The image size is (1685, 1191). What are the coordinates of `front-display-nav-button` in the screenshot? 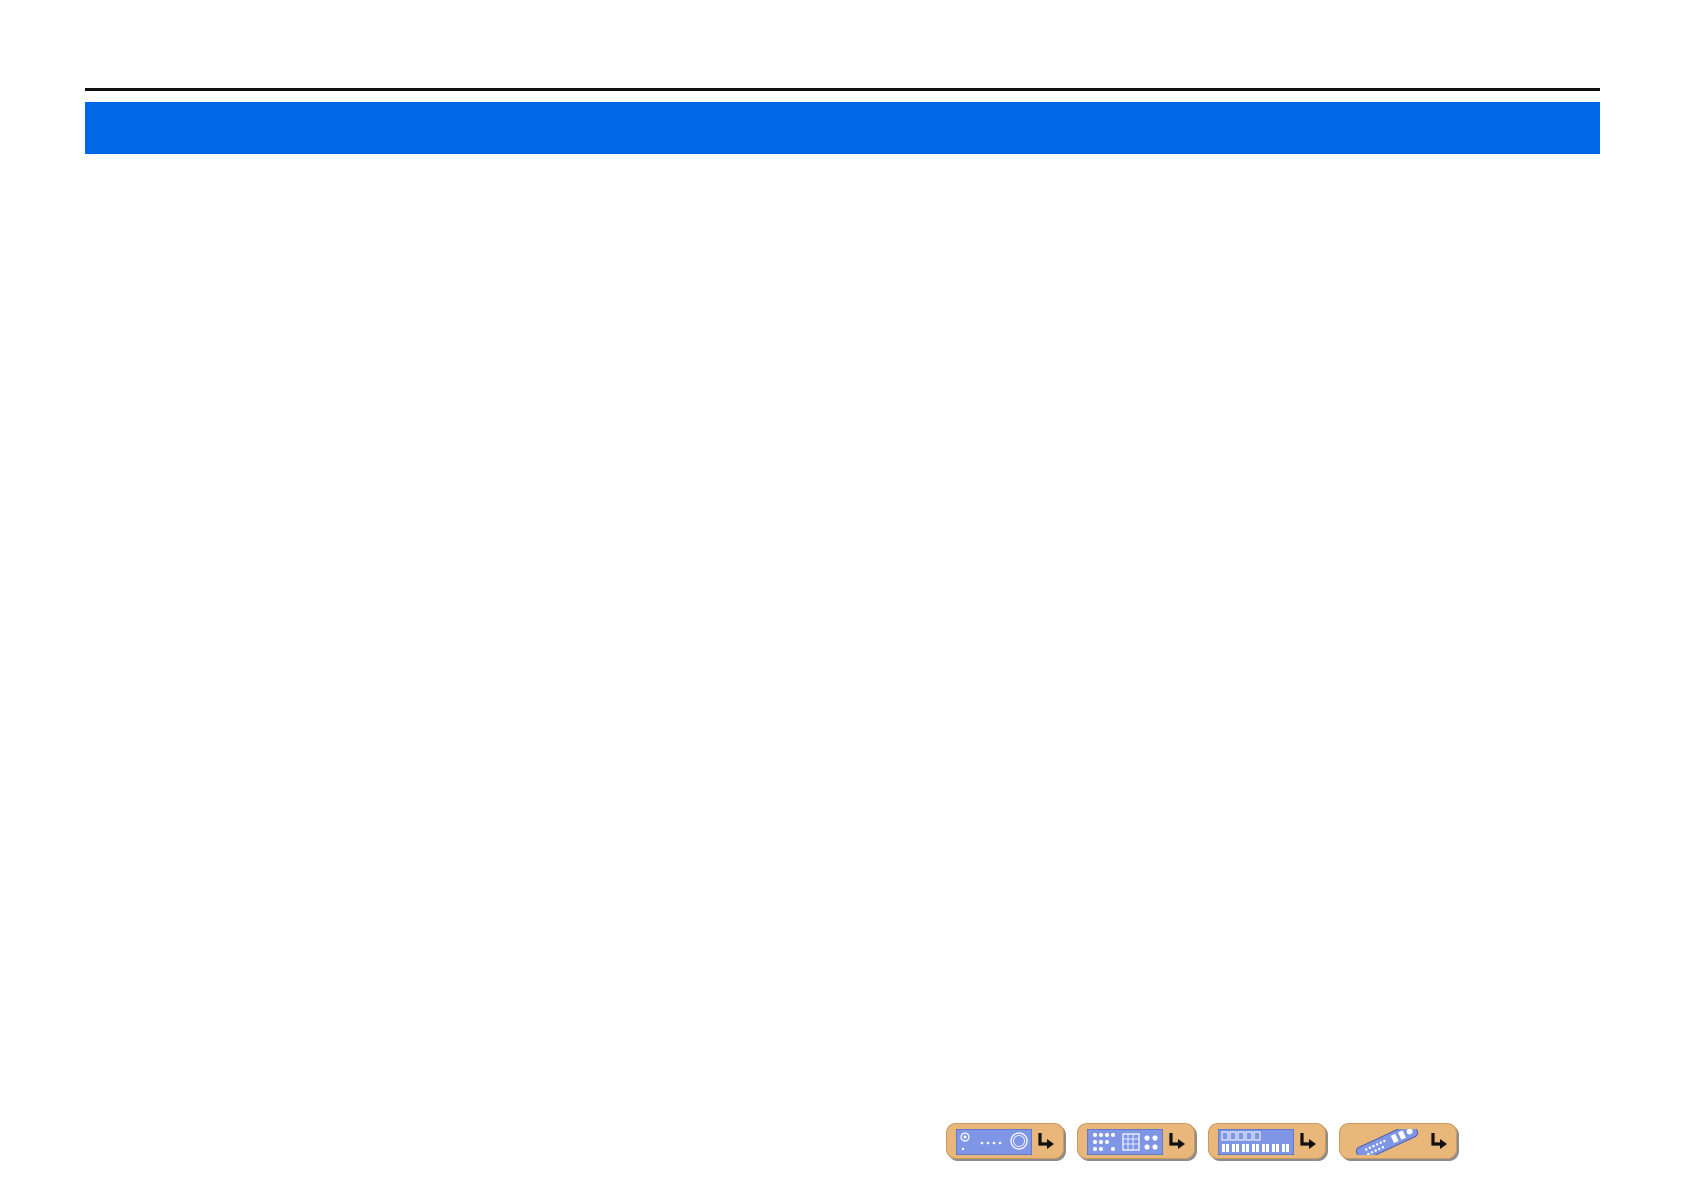 It's located at (1267, 1141).